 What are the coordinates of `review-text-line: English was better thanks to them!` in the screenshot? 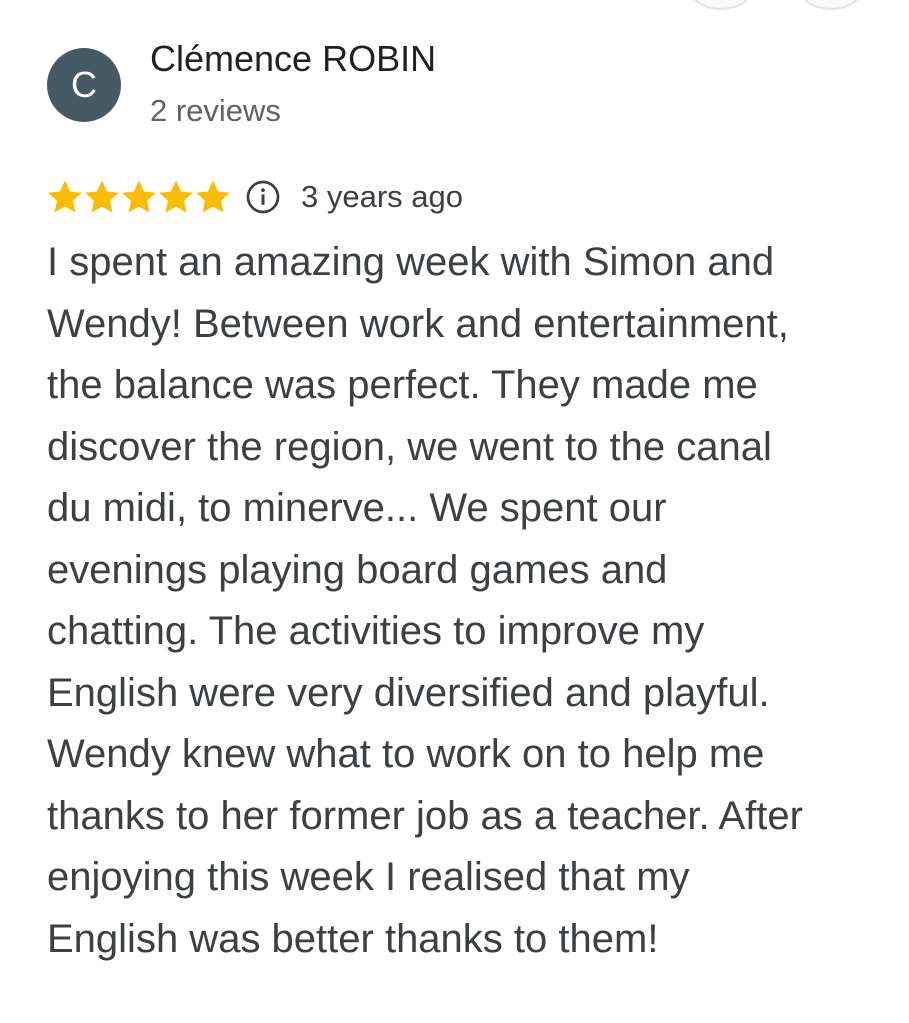 It's located at (353, 938).